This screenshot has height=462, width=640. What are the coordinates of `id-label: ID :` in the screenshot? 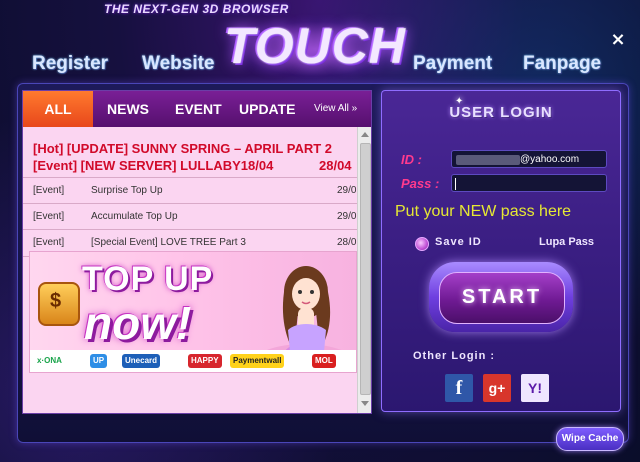 It's located at (411, 159).